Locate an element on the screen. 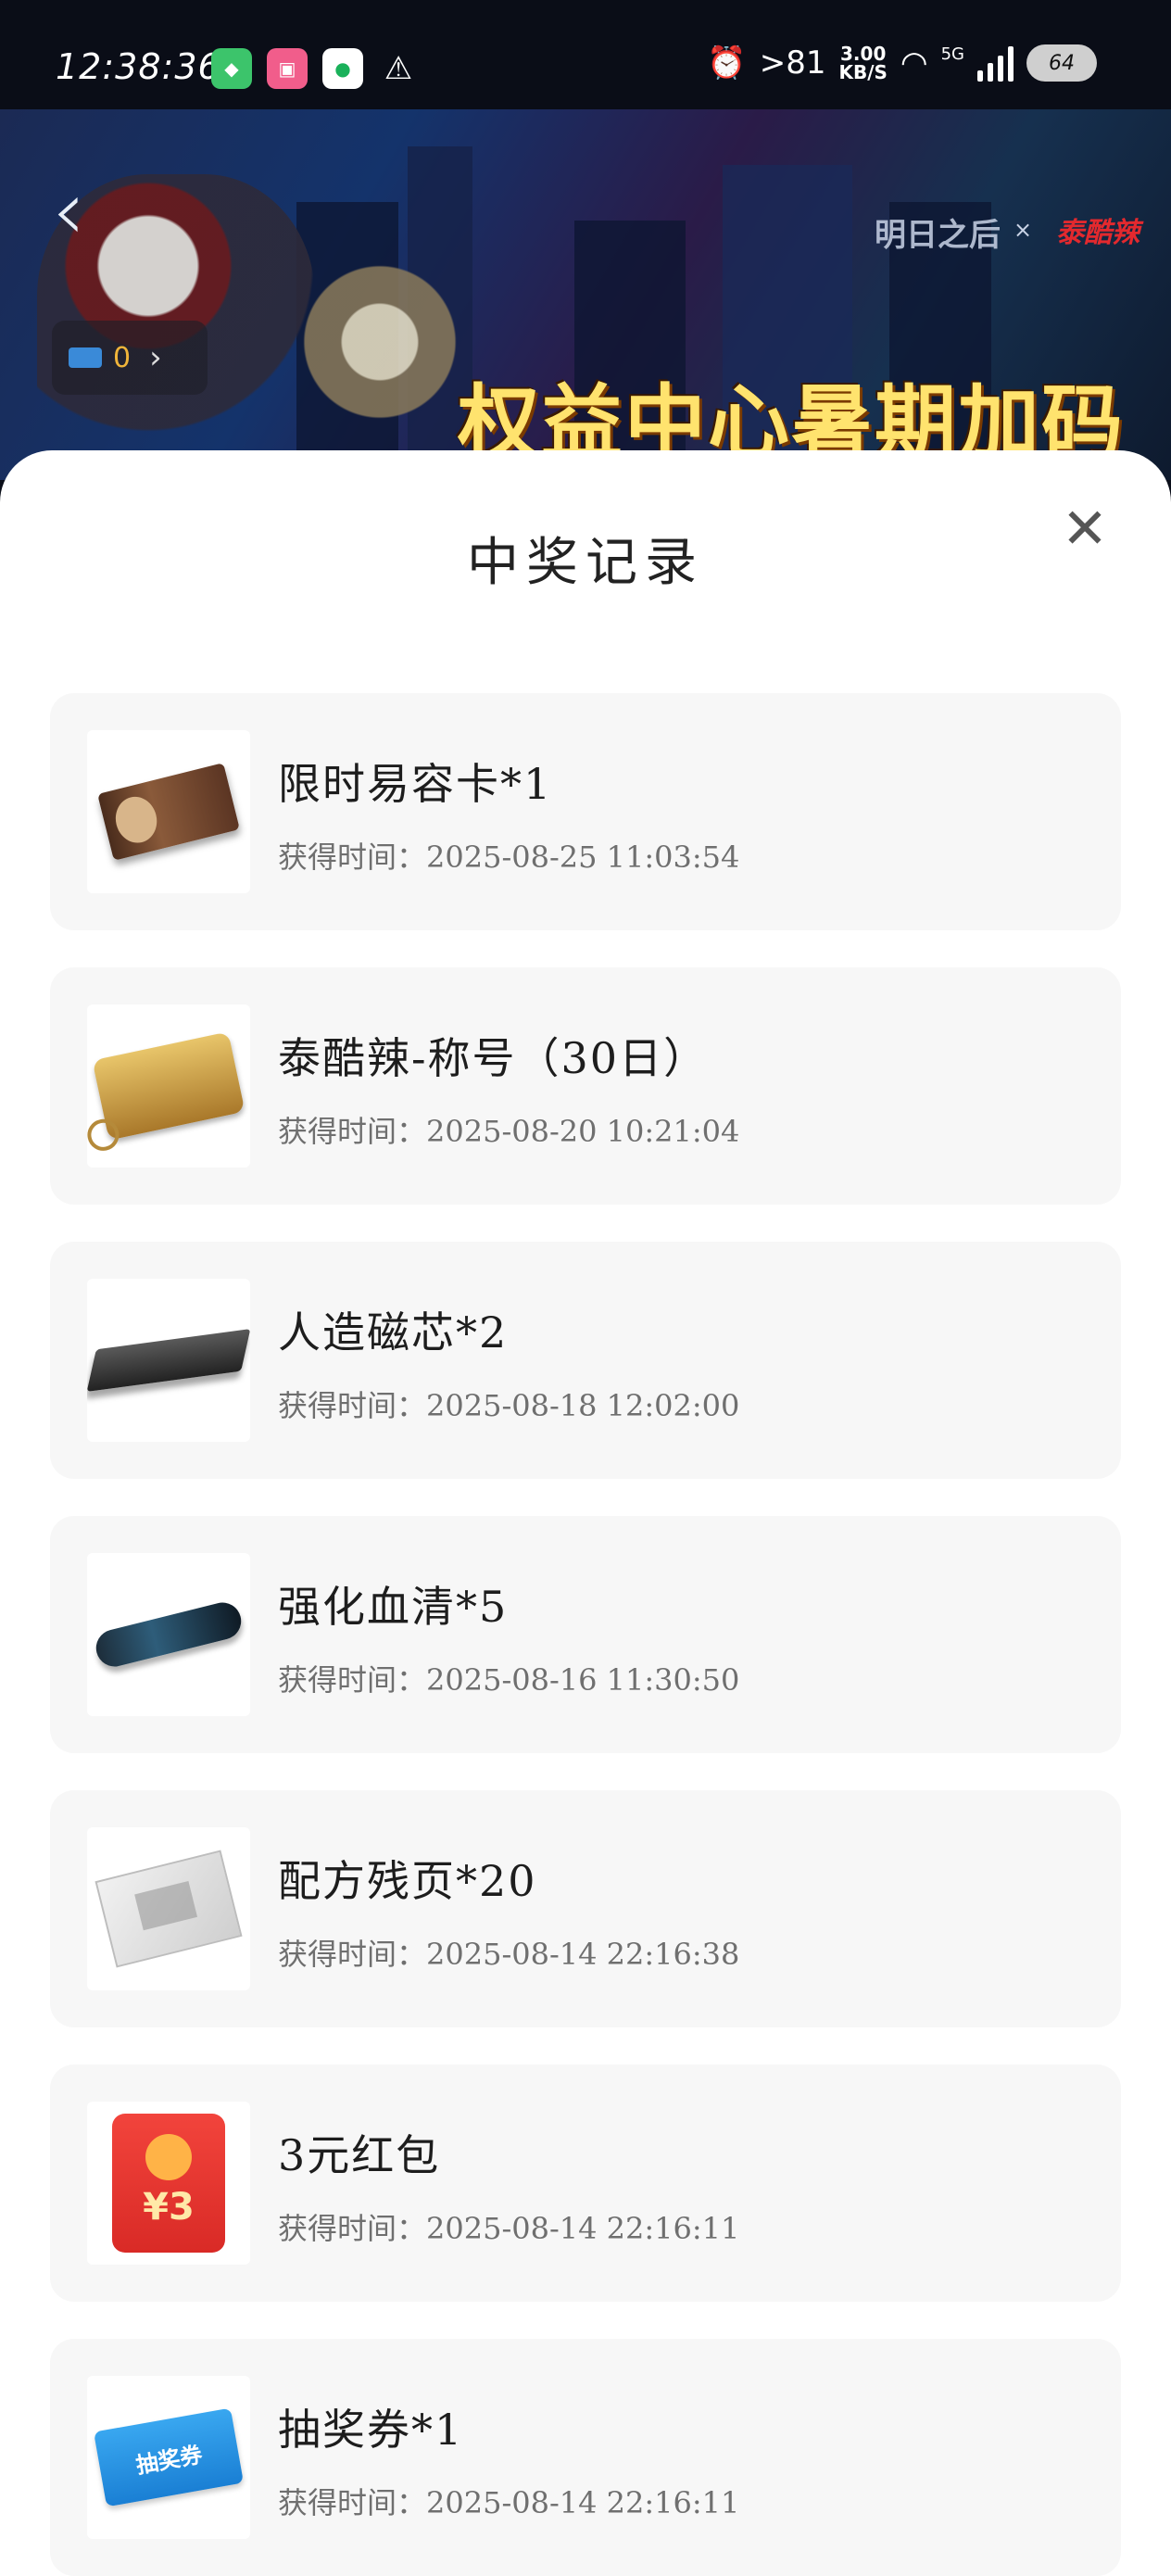  magnetic-core-thumbnail is located at coordinates (169, 1360).